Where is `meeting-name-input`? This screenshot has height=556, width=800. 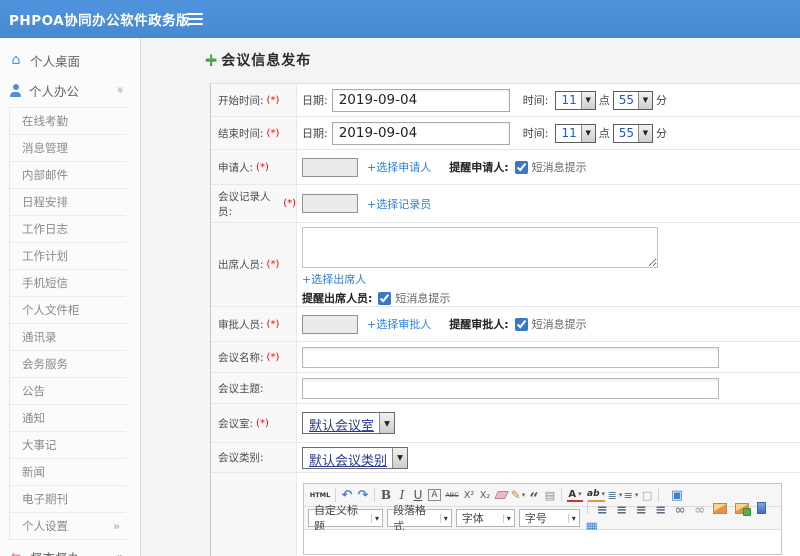
meeting-name-input is located at coordinates (510, 357).